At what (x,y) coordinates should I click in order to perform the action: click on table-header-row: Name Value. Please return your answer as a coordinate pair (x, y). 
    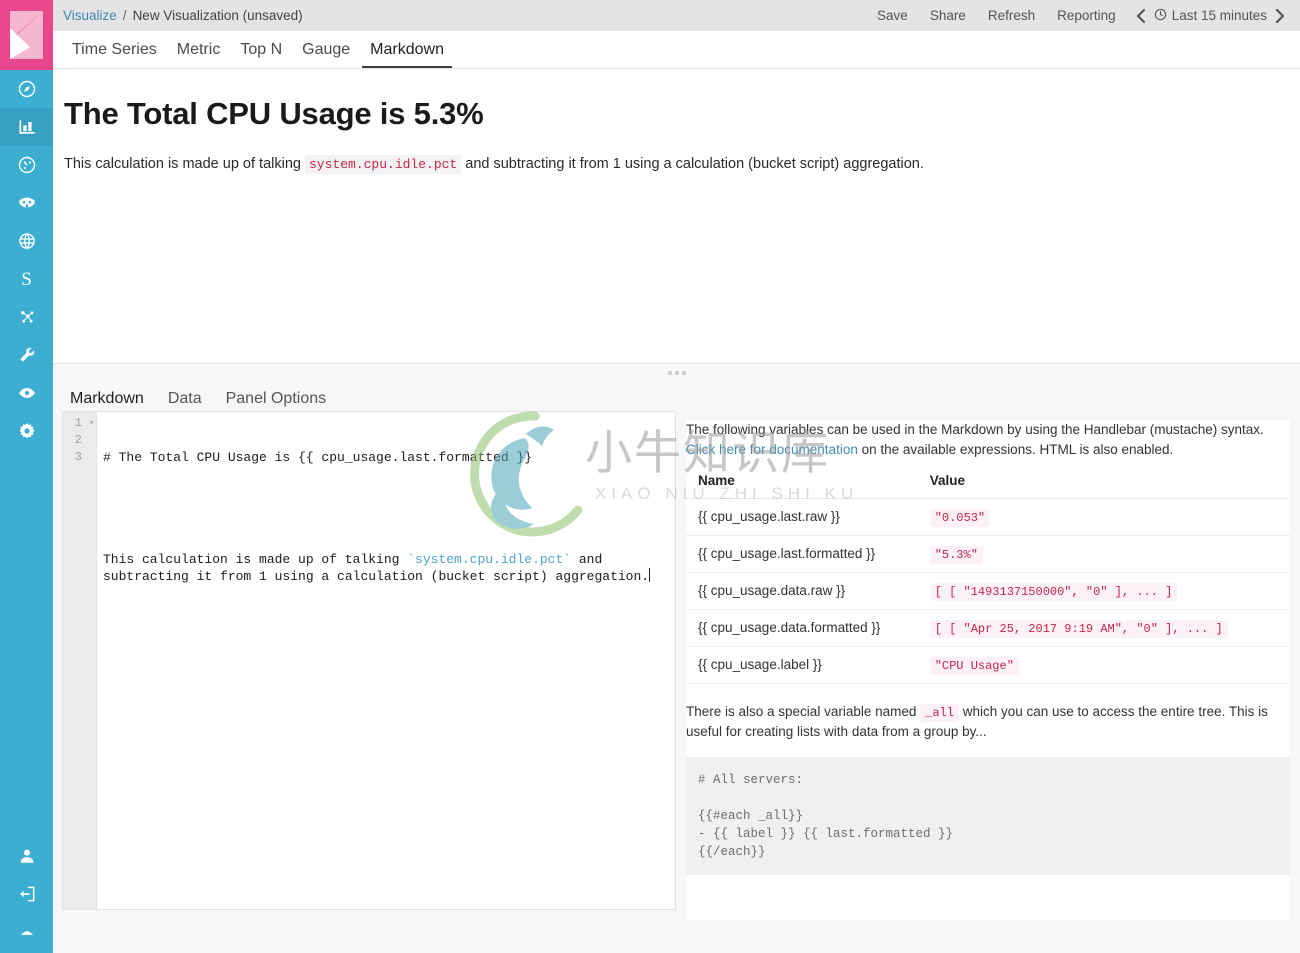
    Looking at the image, I should click on (988, 485).